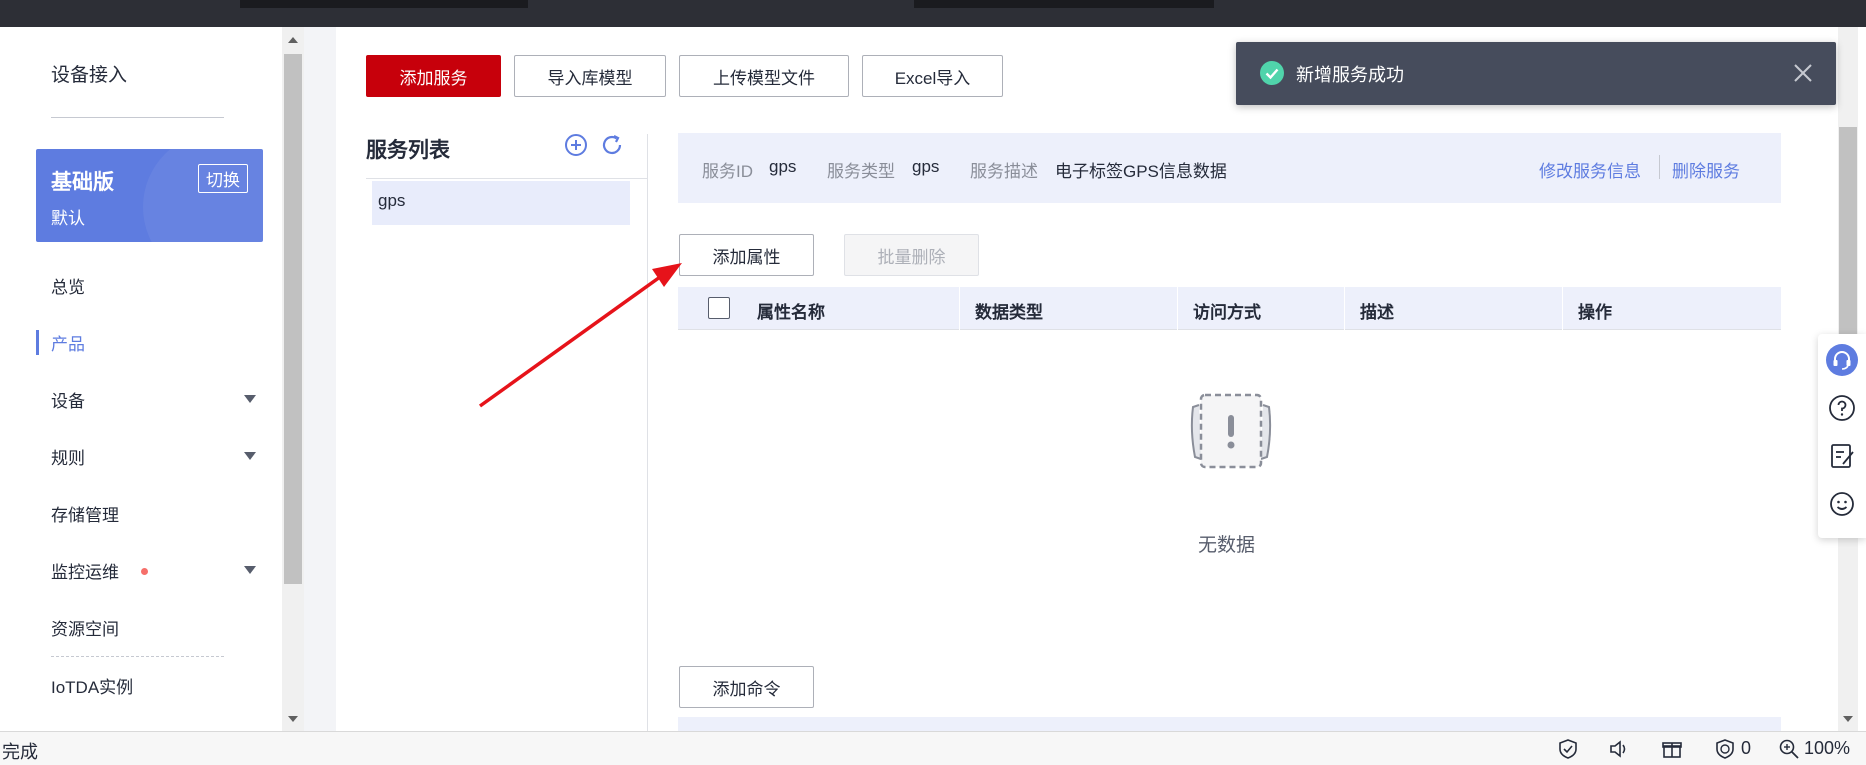 This screenshot has height=765, width=1866. I want to click on sidebar-scrollbar, so click(293, 379).